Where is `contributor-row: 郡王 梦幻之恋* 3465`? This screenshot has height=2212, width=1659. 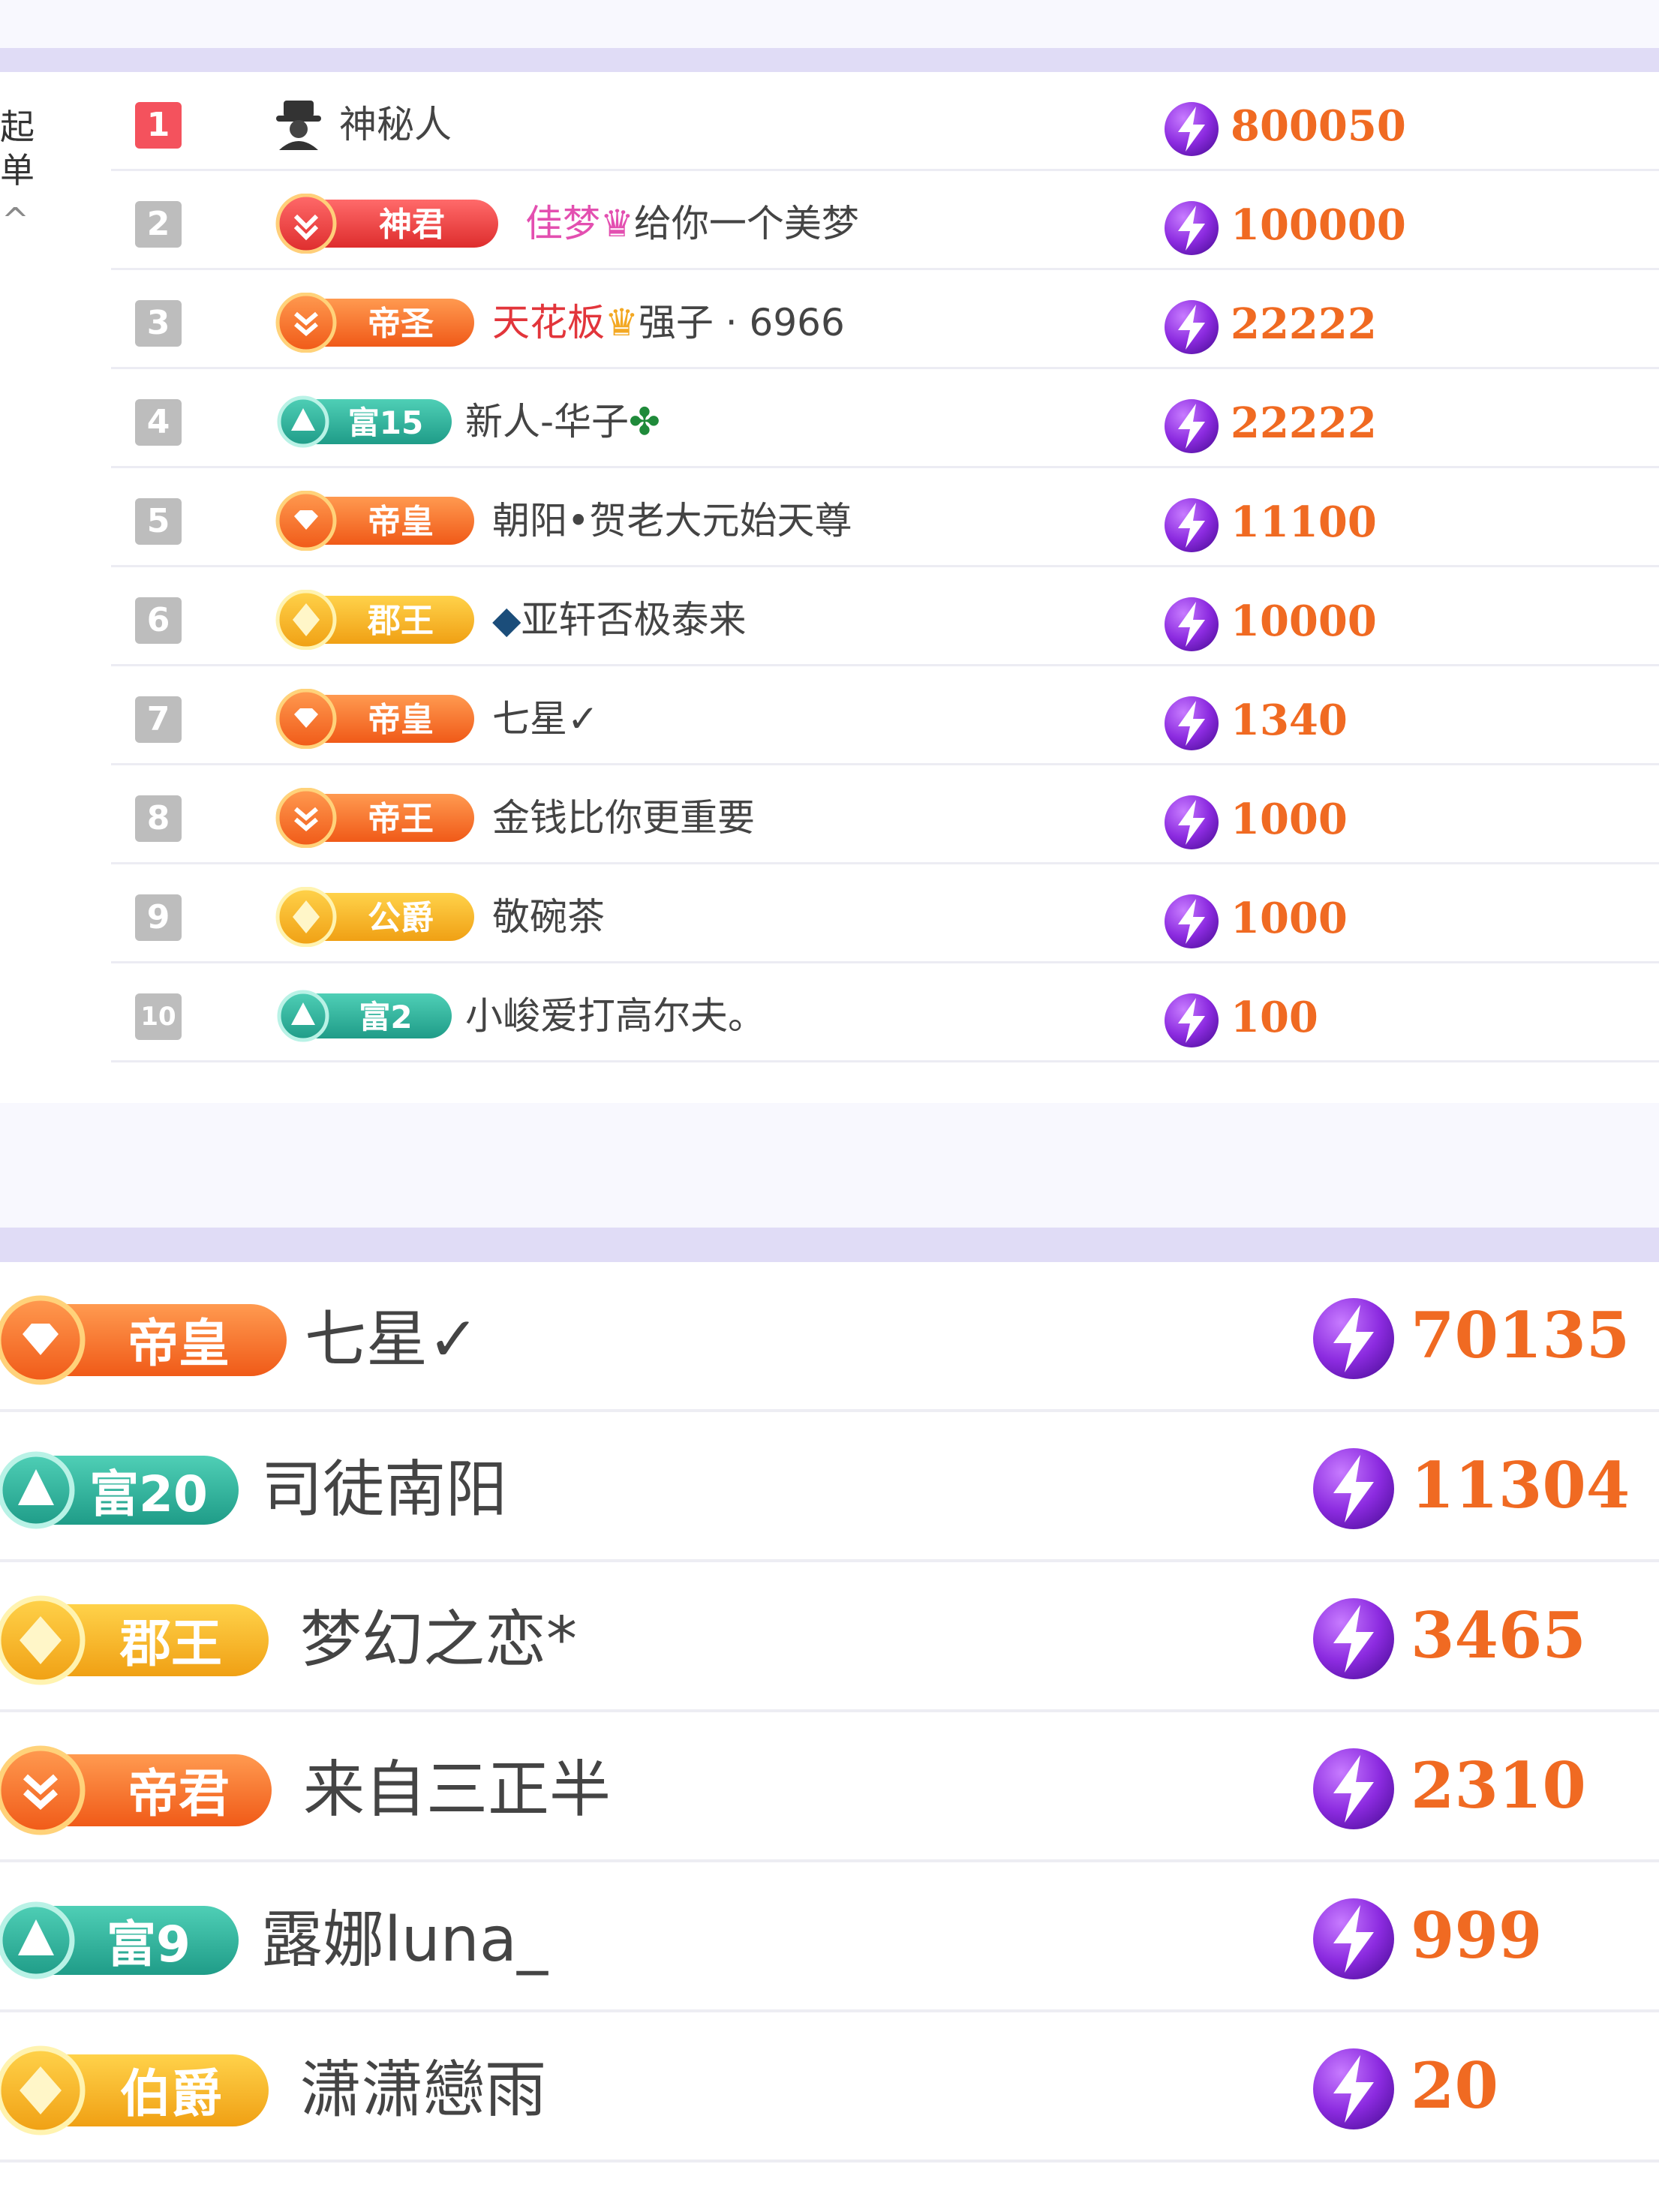 contributor-row: 郡王 梦幻之恋* 3465 is located at coordinates (829, 1637).